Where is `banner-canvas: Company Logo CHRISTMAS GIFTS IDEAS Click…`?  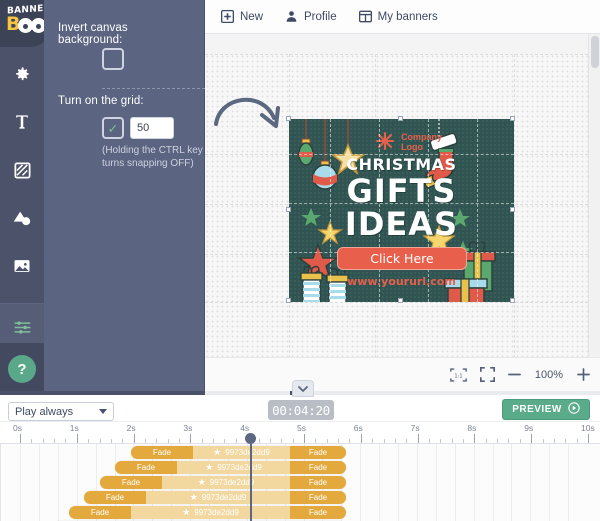
banner-canvas: Company Logo CHRISTMAS GIFTS IDEAS Click… is located at coordinates (401, 210).